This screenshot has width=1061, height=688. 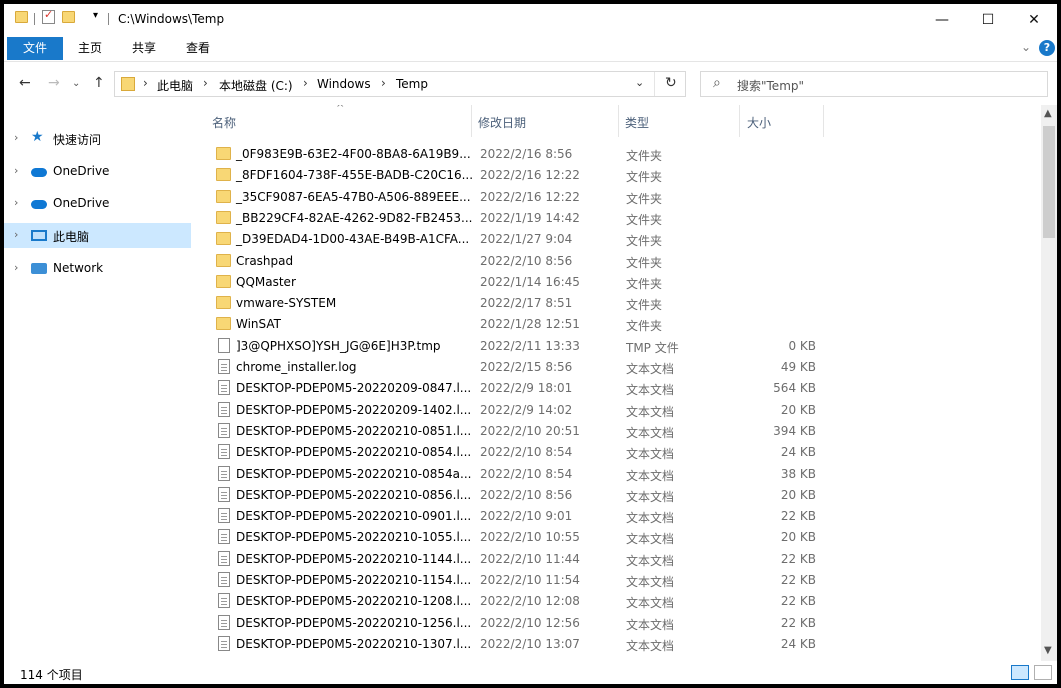 I want to click on details-view-button, so click(x=1020, y=672).